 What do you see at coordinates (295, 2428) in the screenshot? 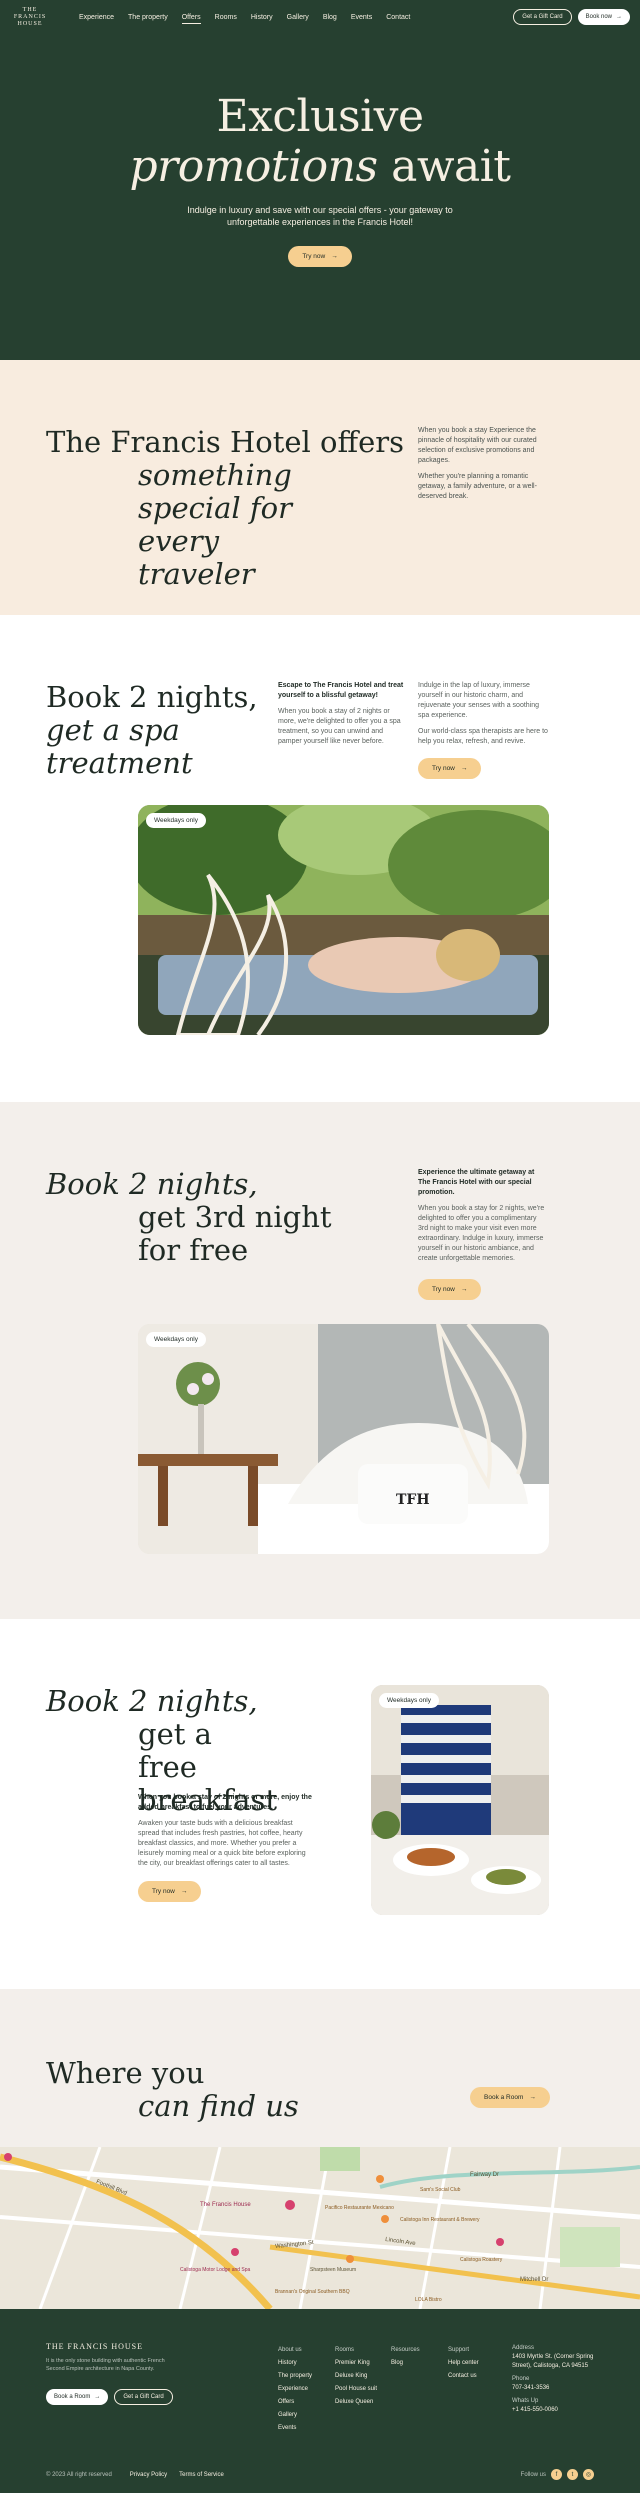
I see `footer-link: Events` at bounding box center [295, 2428].